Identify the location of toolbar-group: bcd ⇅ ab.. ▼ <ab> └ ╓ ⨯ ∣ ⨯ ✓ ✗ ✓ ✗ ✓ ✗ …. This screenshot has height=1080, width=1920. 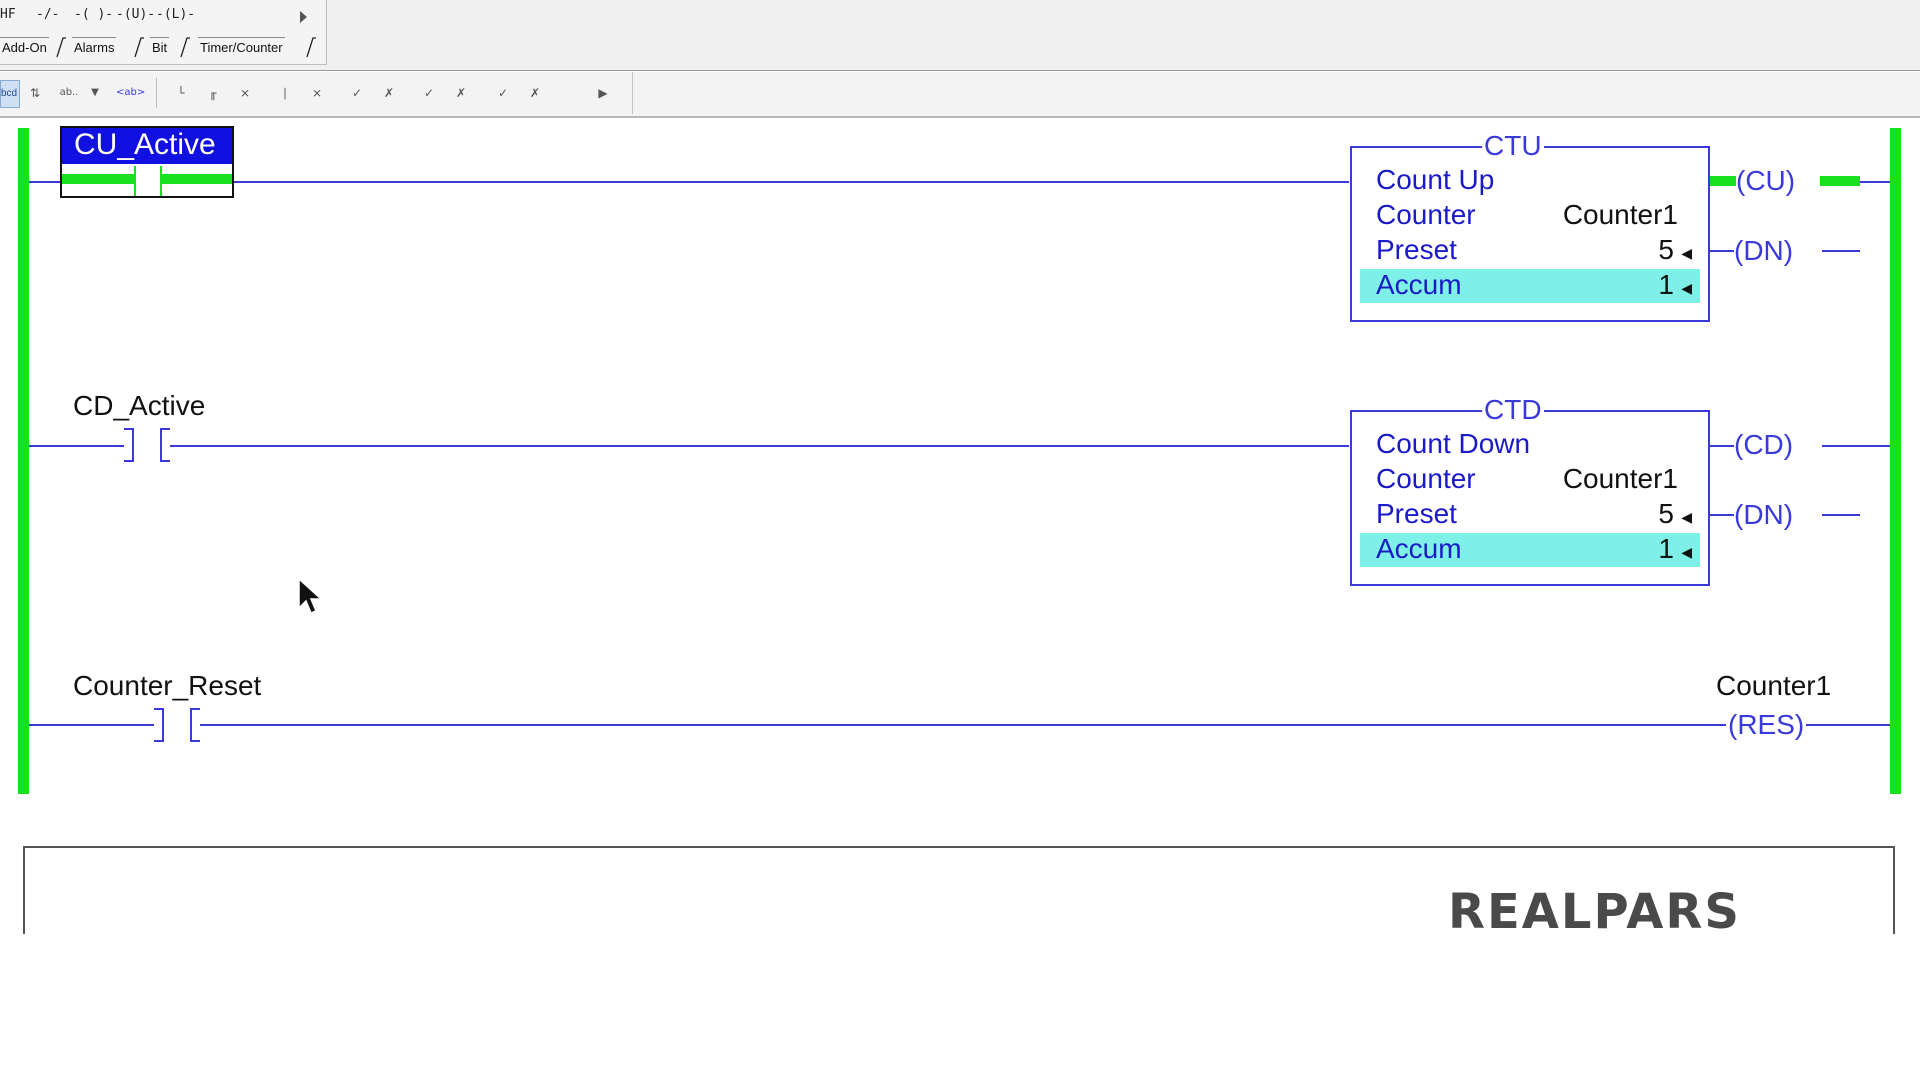
(316, 93).